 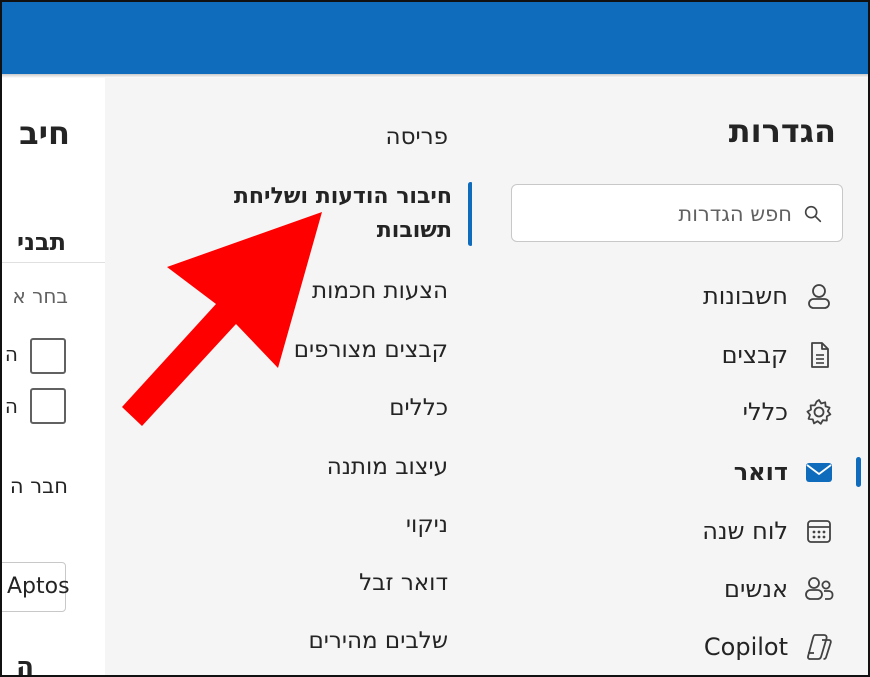 I want to click on gear-icon, so click(x=819, y=412).